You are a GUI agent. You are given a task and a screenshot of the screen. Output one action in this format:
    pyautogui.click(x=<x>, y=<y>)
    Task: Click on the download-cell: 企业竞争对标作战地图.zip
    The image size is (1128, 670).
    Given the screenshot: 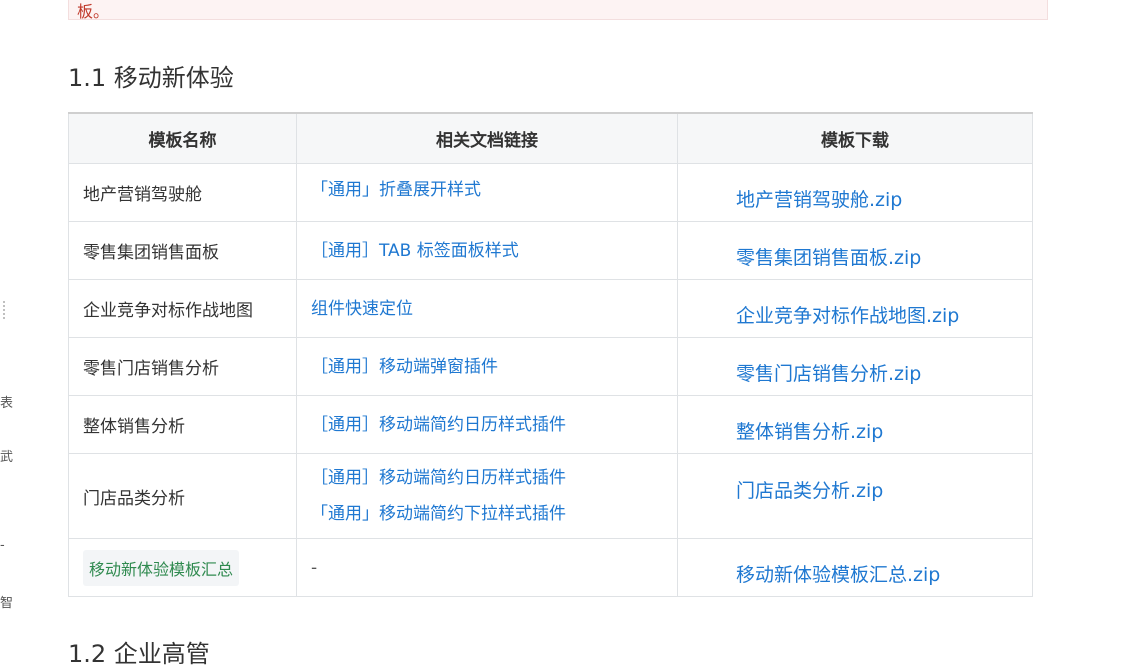 What is the action you would take?
    pyautogui.click(x=855, y=308)
    